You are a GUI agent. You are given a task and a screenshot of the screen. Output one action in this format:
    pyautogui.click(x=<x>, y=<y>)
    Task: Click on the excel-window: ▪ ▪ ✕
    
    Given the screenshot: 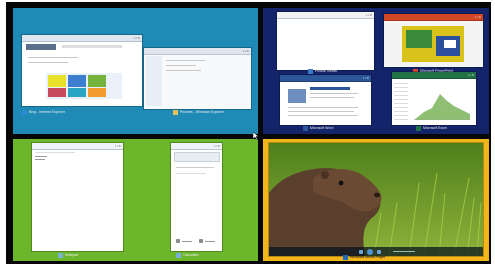 What is the action you would take?
    pyautogui.click(x=434, y=98)
    